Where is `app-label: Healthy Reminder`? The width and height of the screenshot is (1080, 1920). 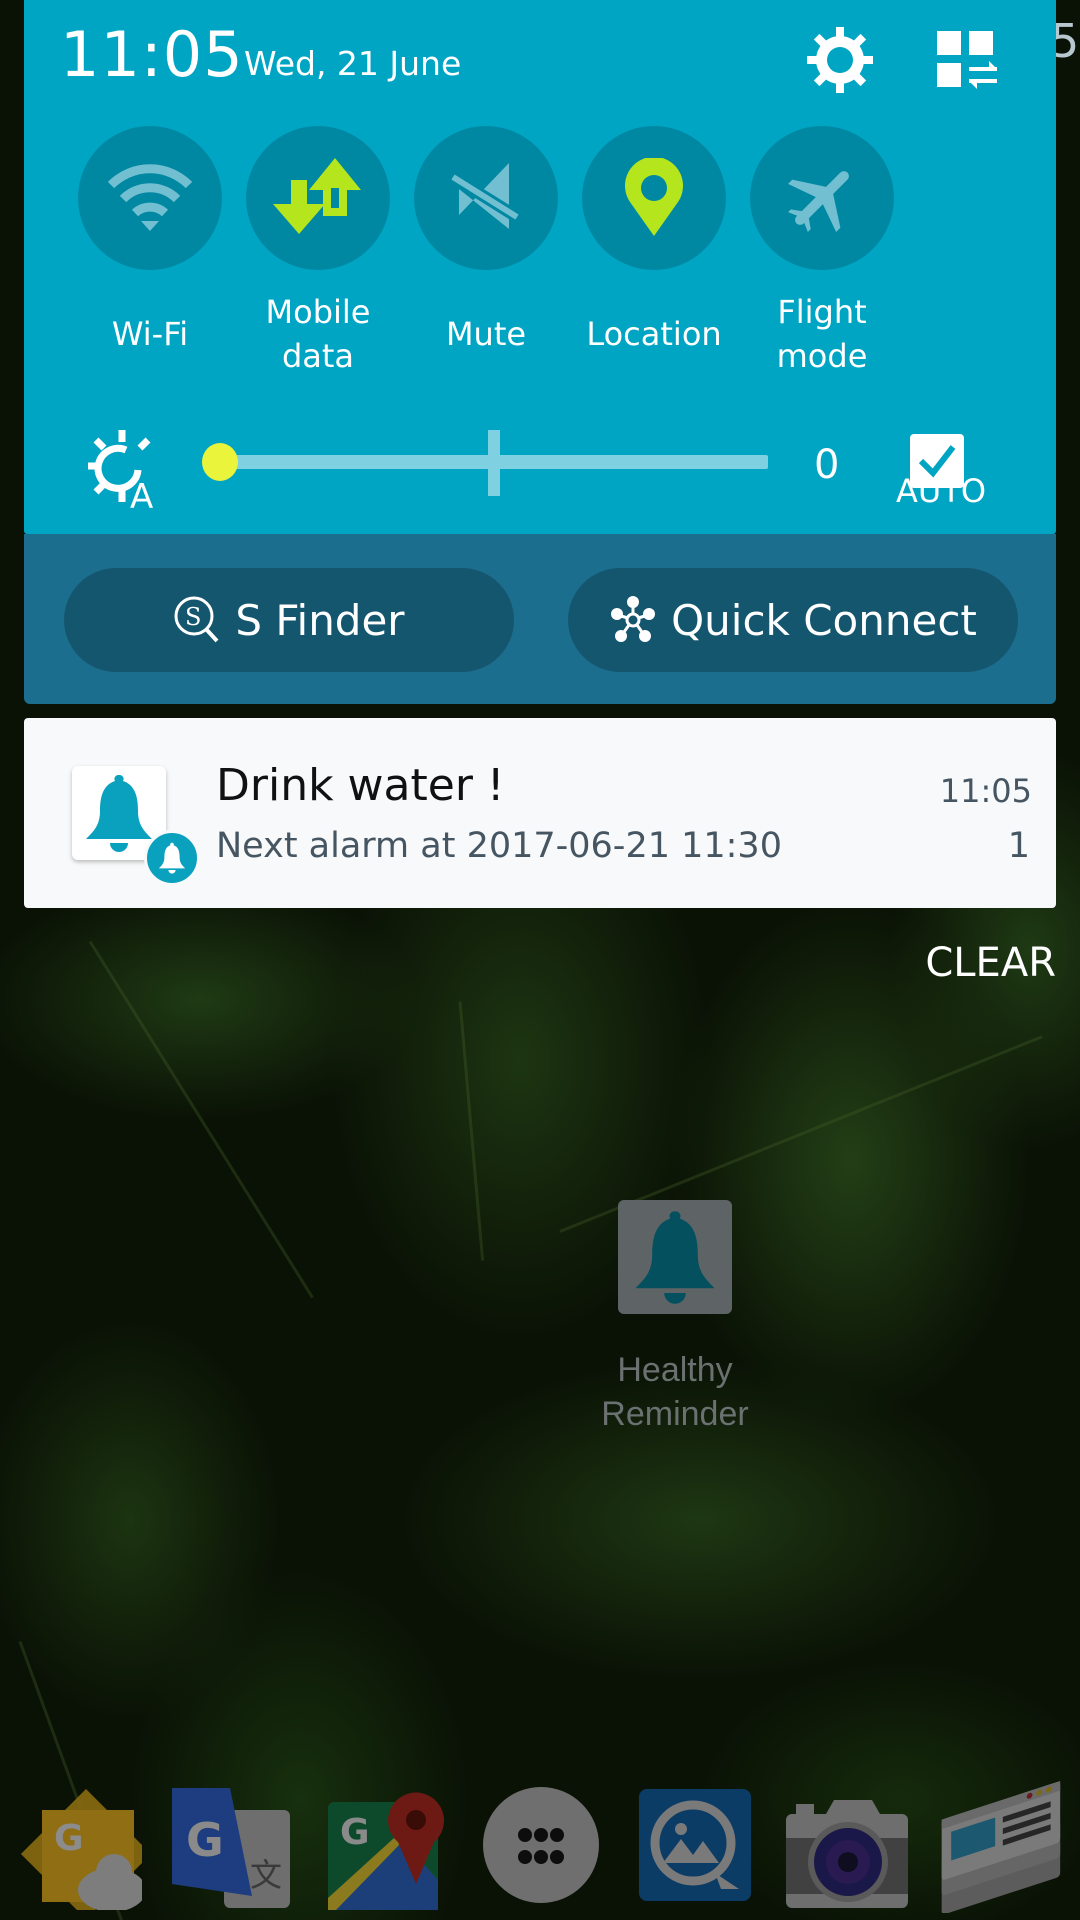
app-label: Healthy Reminder is located at coordinates (675, 1392).